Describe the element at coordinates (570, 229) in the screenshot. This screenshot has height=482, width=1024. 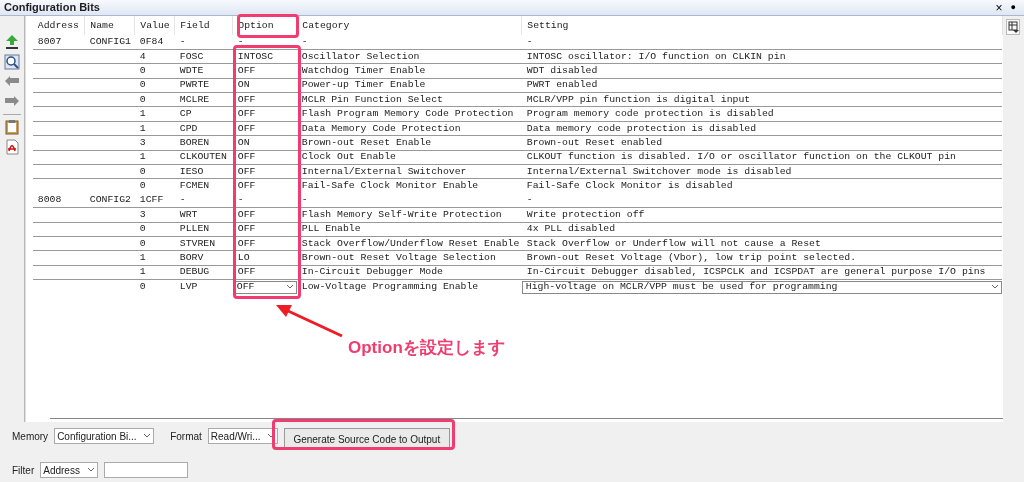
I see `table-cell-text: 4x PLL disabled` at that location.